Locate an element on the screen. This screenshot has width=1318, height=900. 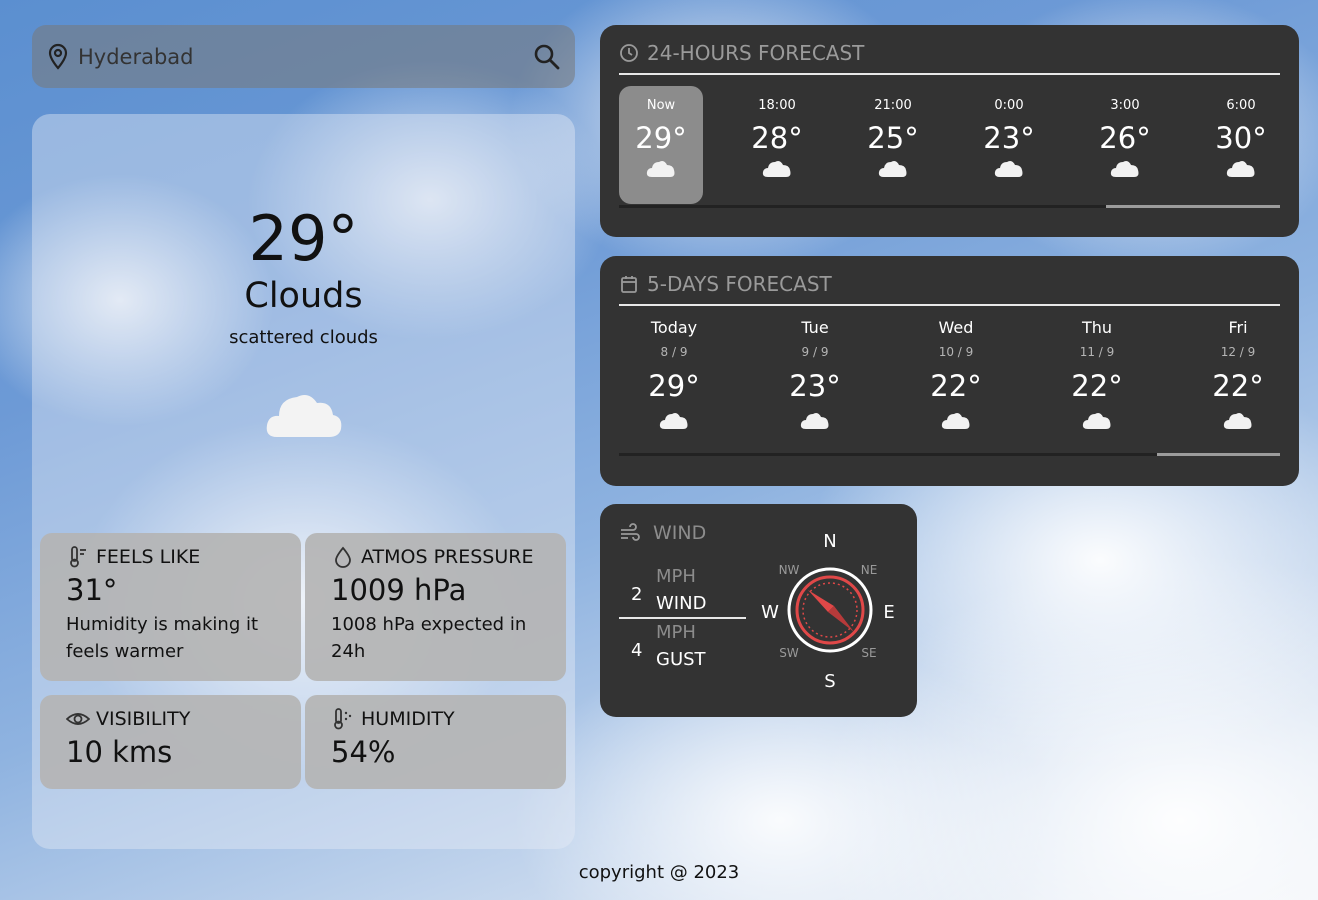
hour-time: Now is located at coordinates (661, 105).